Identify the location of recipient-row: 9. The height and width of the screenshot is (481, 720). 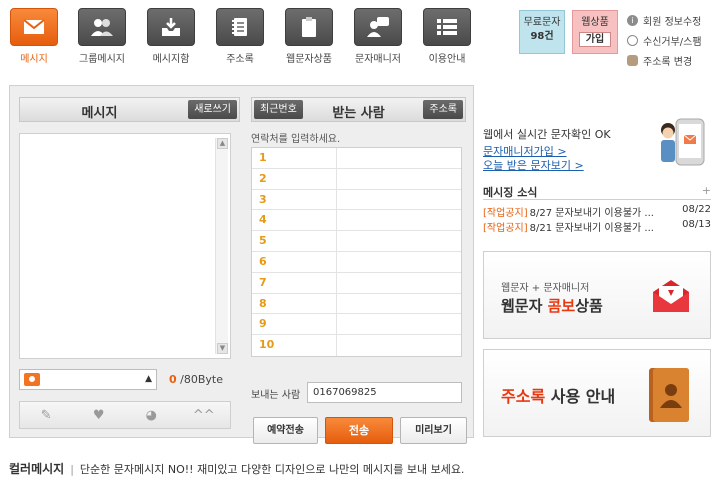
(356, 325).